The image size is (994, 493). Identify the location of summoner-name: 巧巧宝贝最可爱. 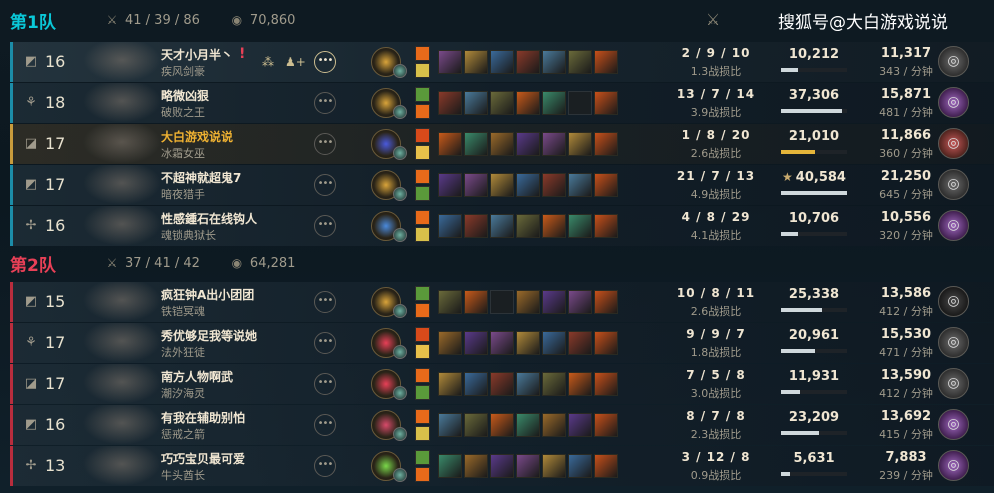
(203, 458).